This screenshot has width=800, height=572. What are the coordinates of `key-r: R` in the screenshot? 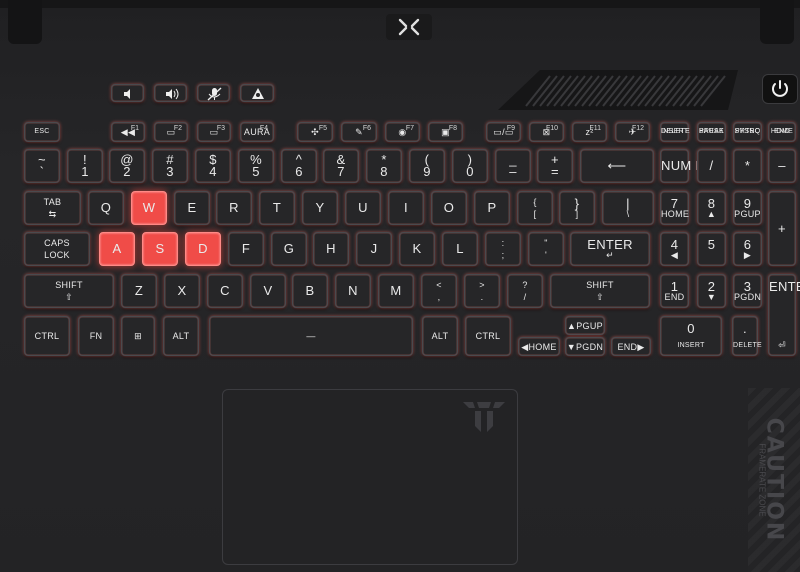 It's located at (234, 208).